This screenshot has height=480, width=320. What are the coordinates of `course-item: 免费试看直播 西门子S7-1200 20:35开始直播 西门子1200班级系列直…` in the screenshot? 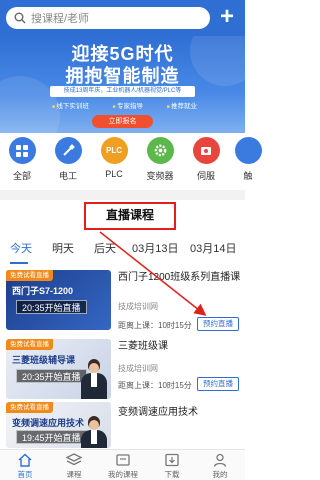 It's located at (122, 302).